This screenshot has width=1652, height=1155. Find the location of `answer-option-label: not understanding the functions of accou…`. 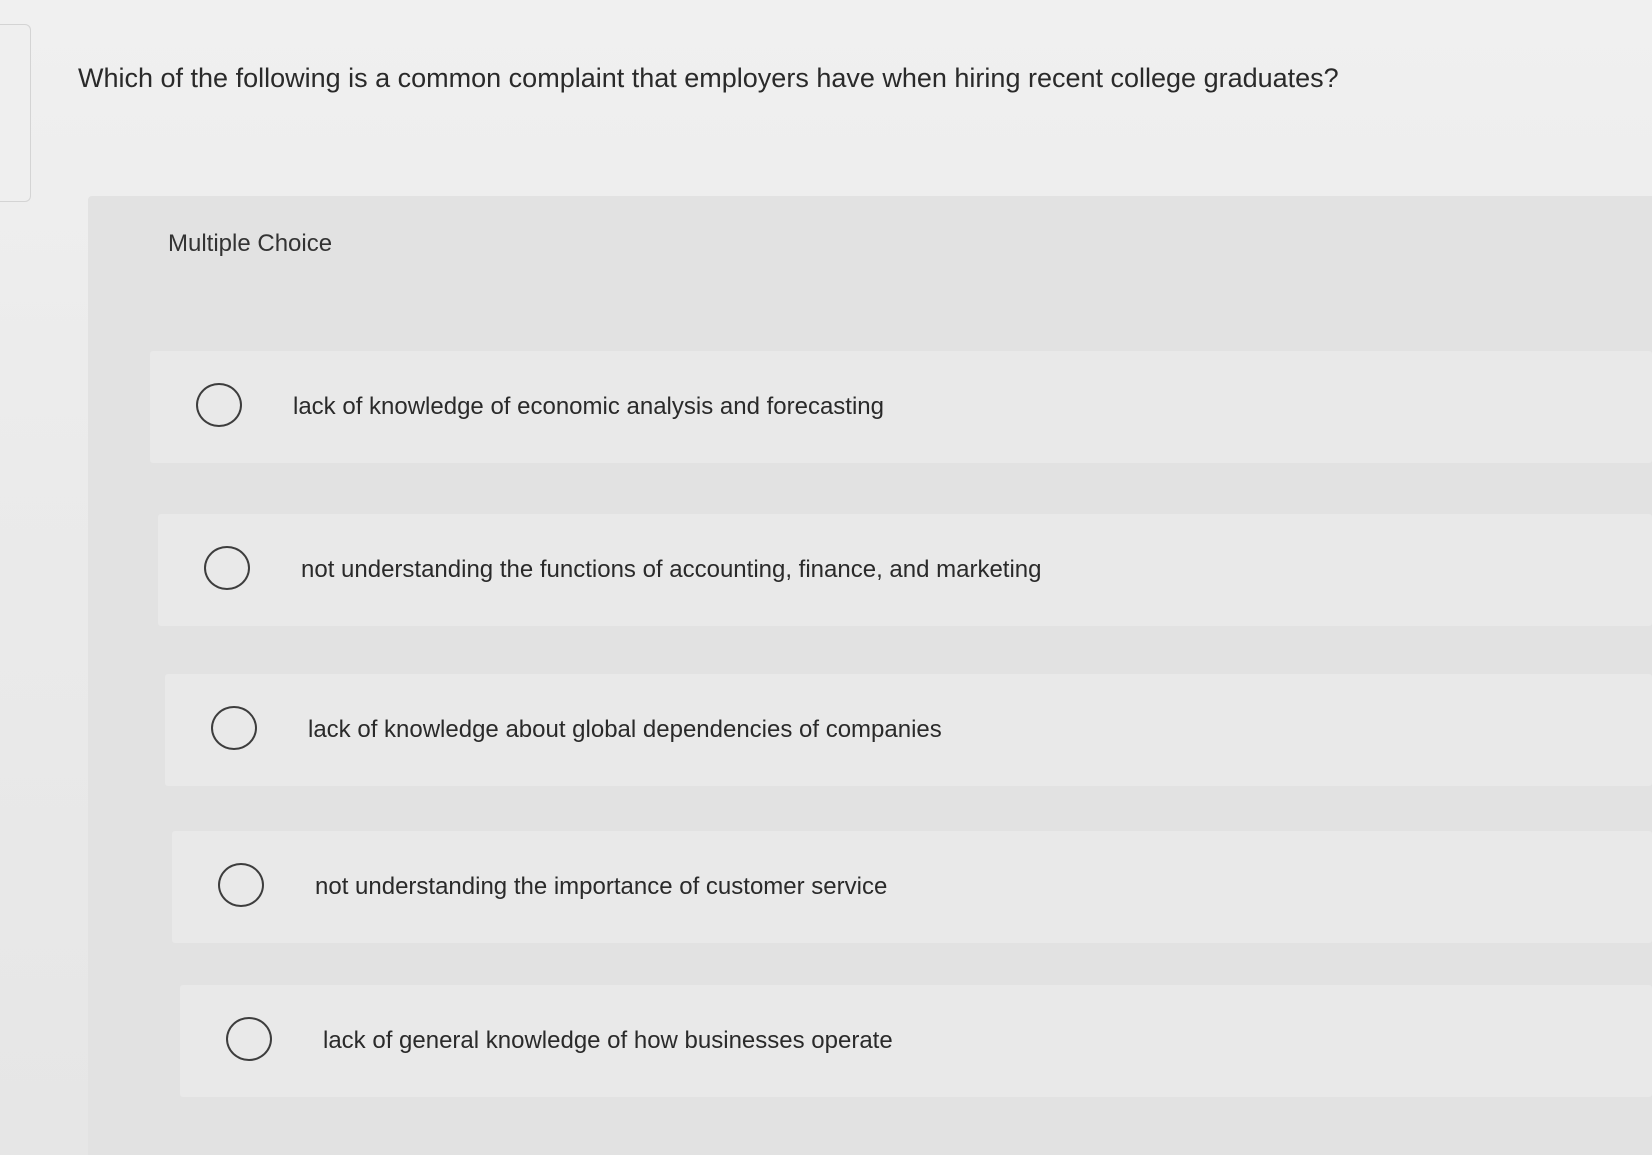

answer-option-label: not understanding the functions of accou… is located at coordinates (671, 569).